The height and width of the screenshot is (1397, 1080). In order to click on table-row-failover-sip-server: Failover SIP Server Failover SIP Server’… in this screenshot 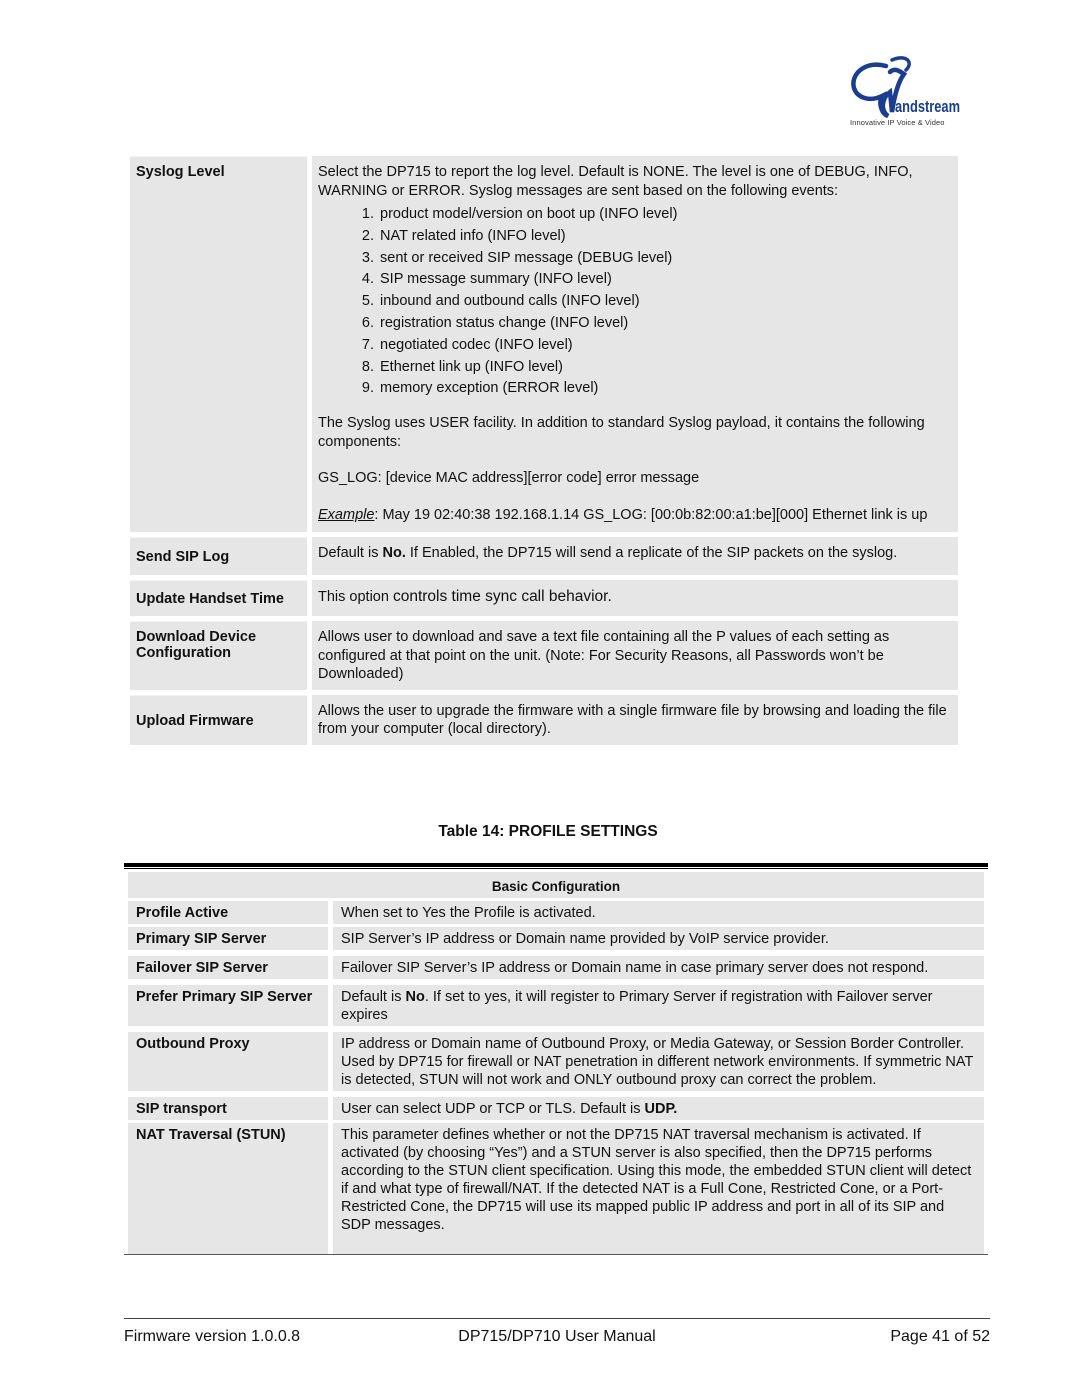, I will do `click(556, 967)`.